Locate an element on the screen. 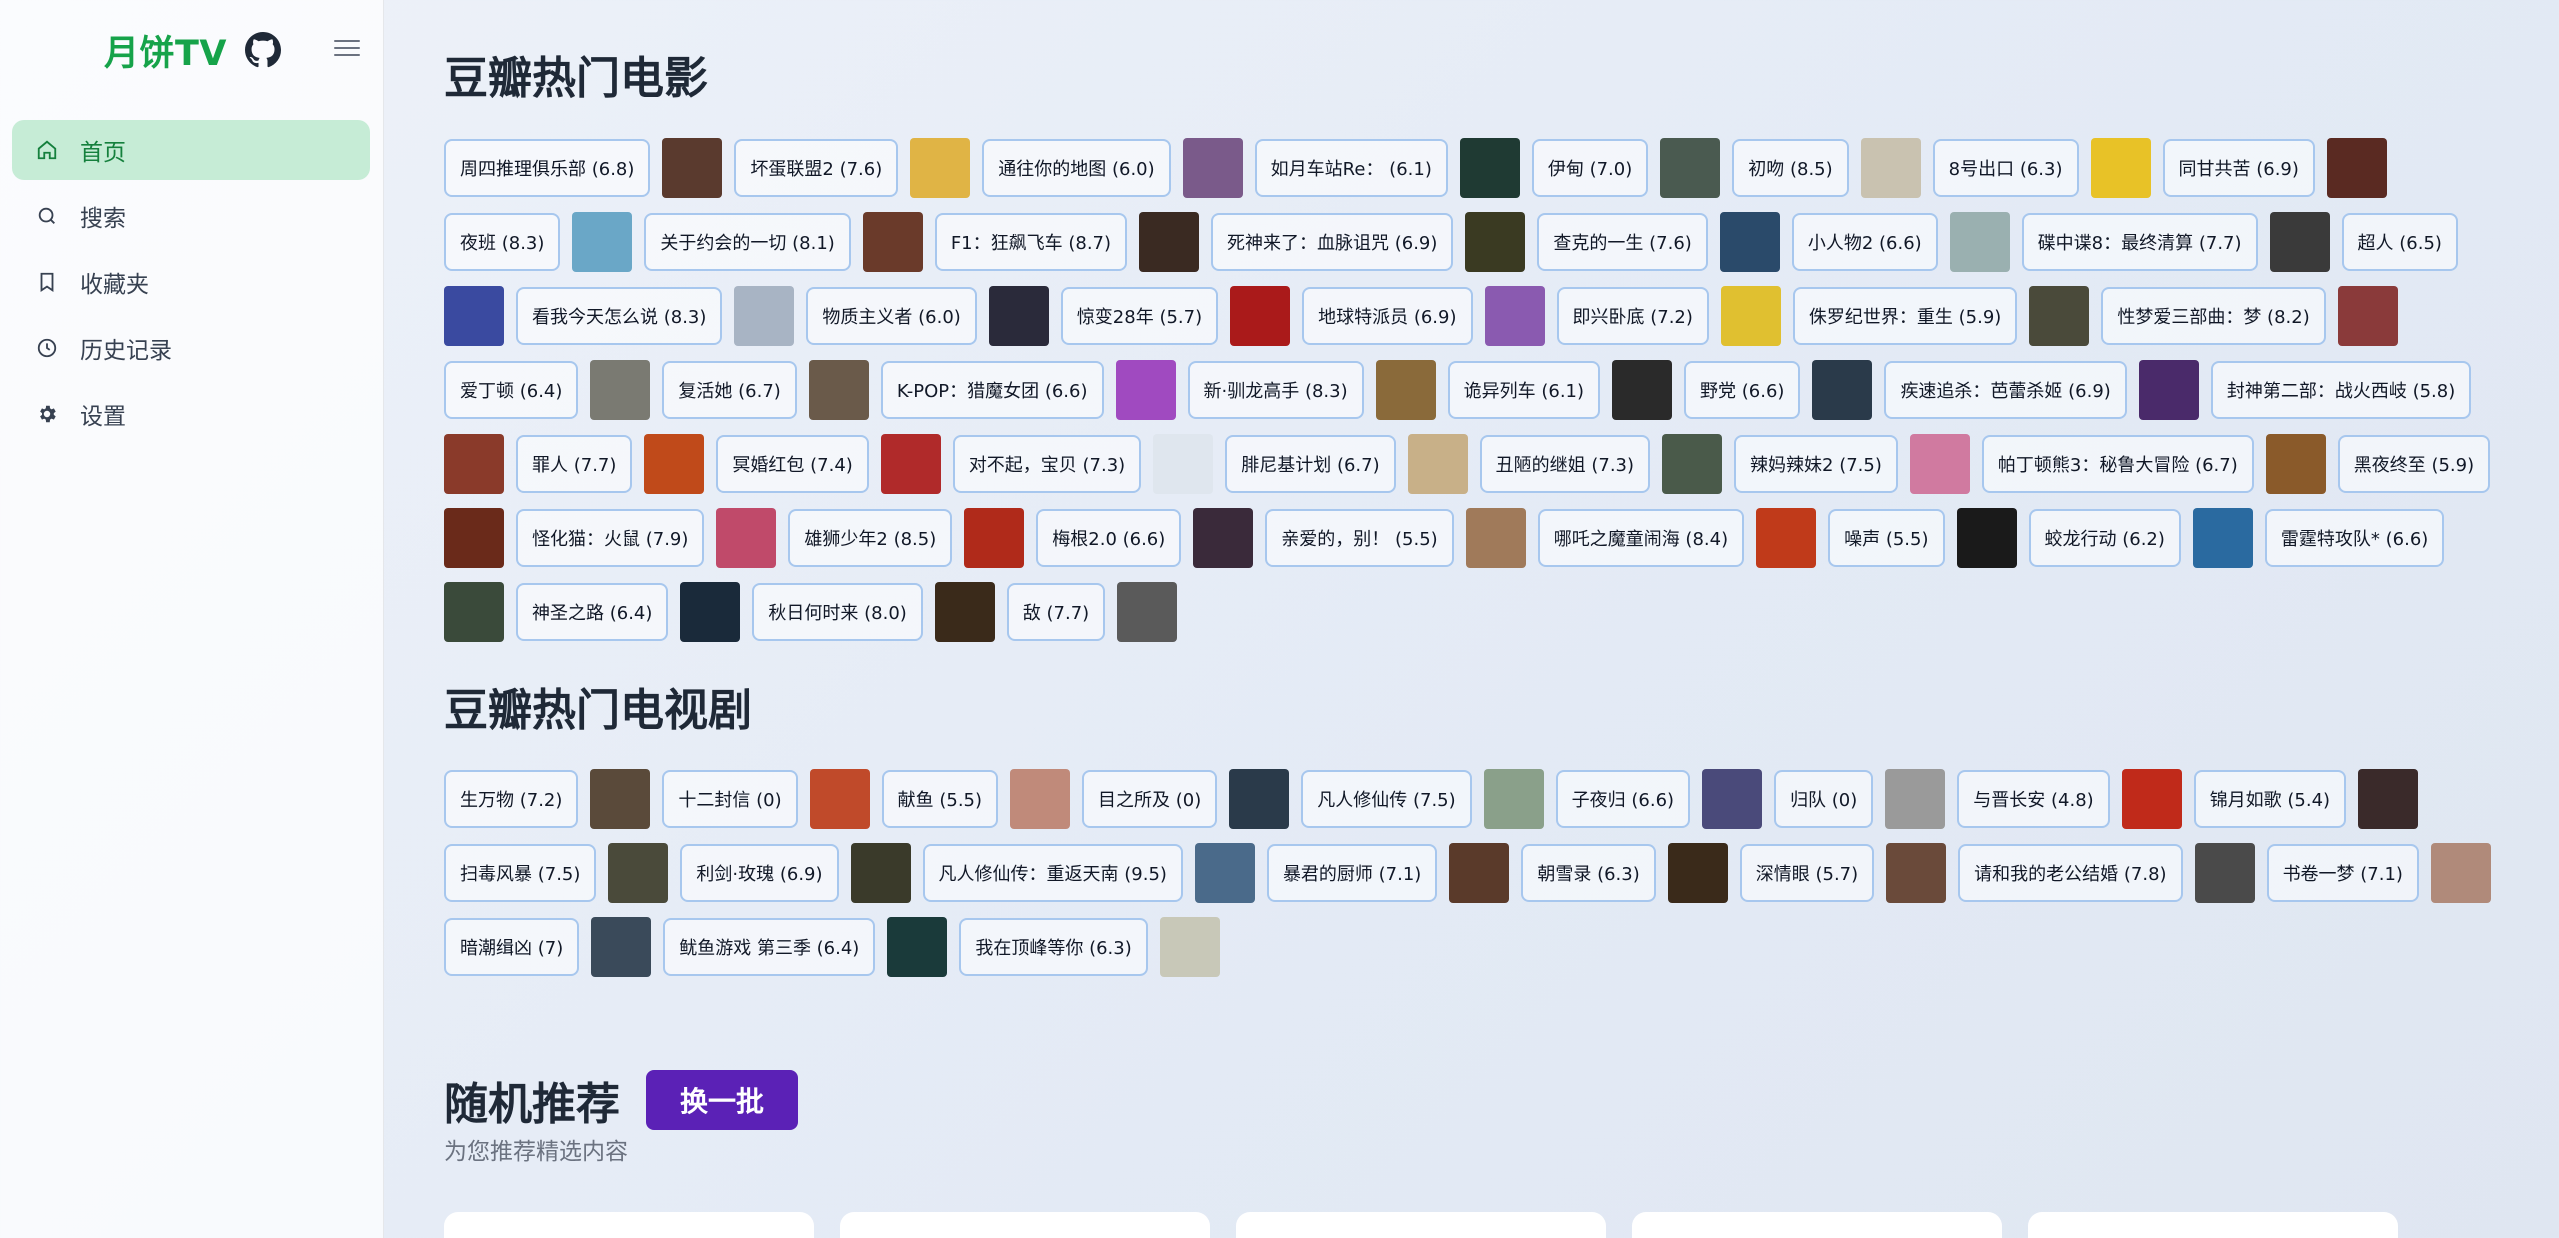 The height and width of the screenshot is (1238, 2559). tv-tag: 鱿鱼游戏 第三季 (6.4) is located at coordinates (769, 947).